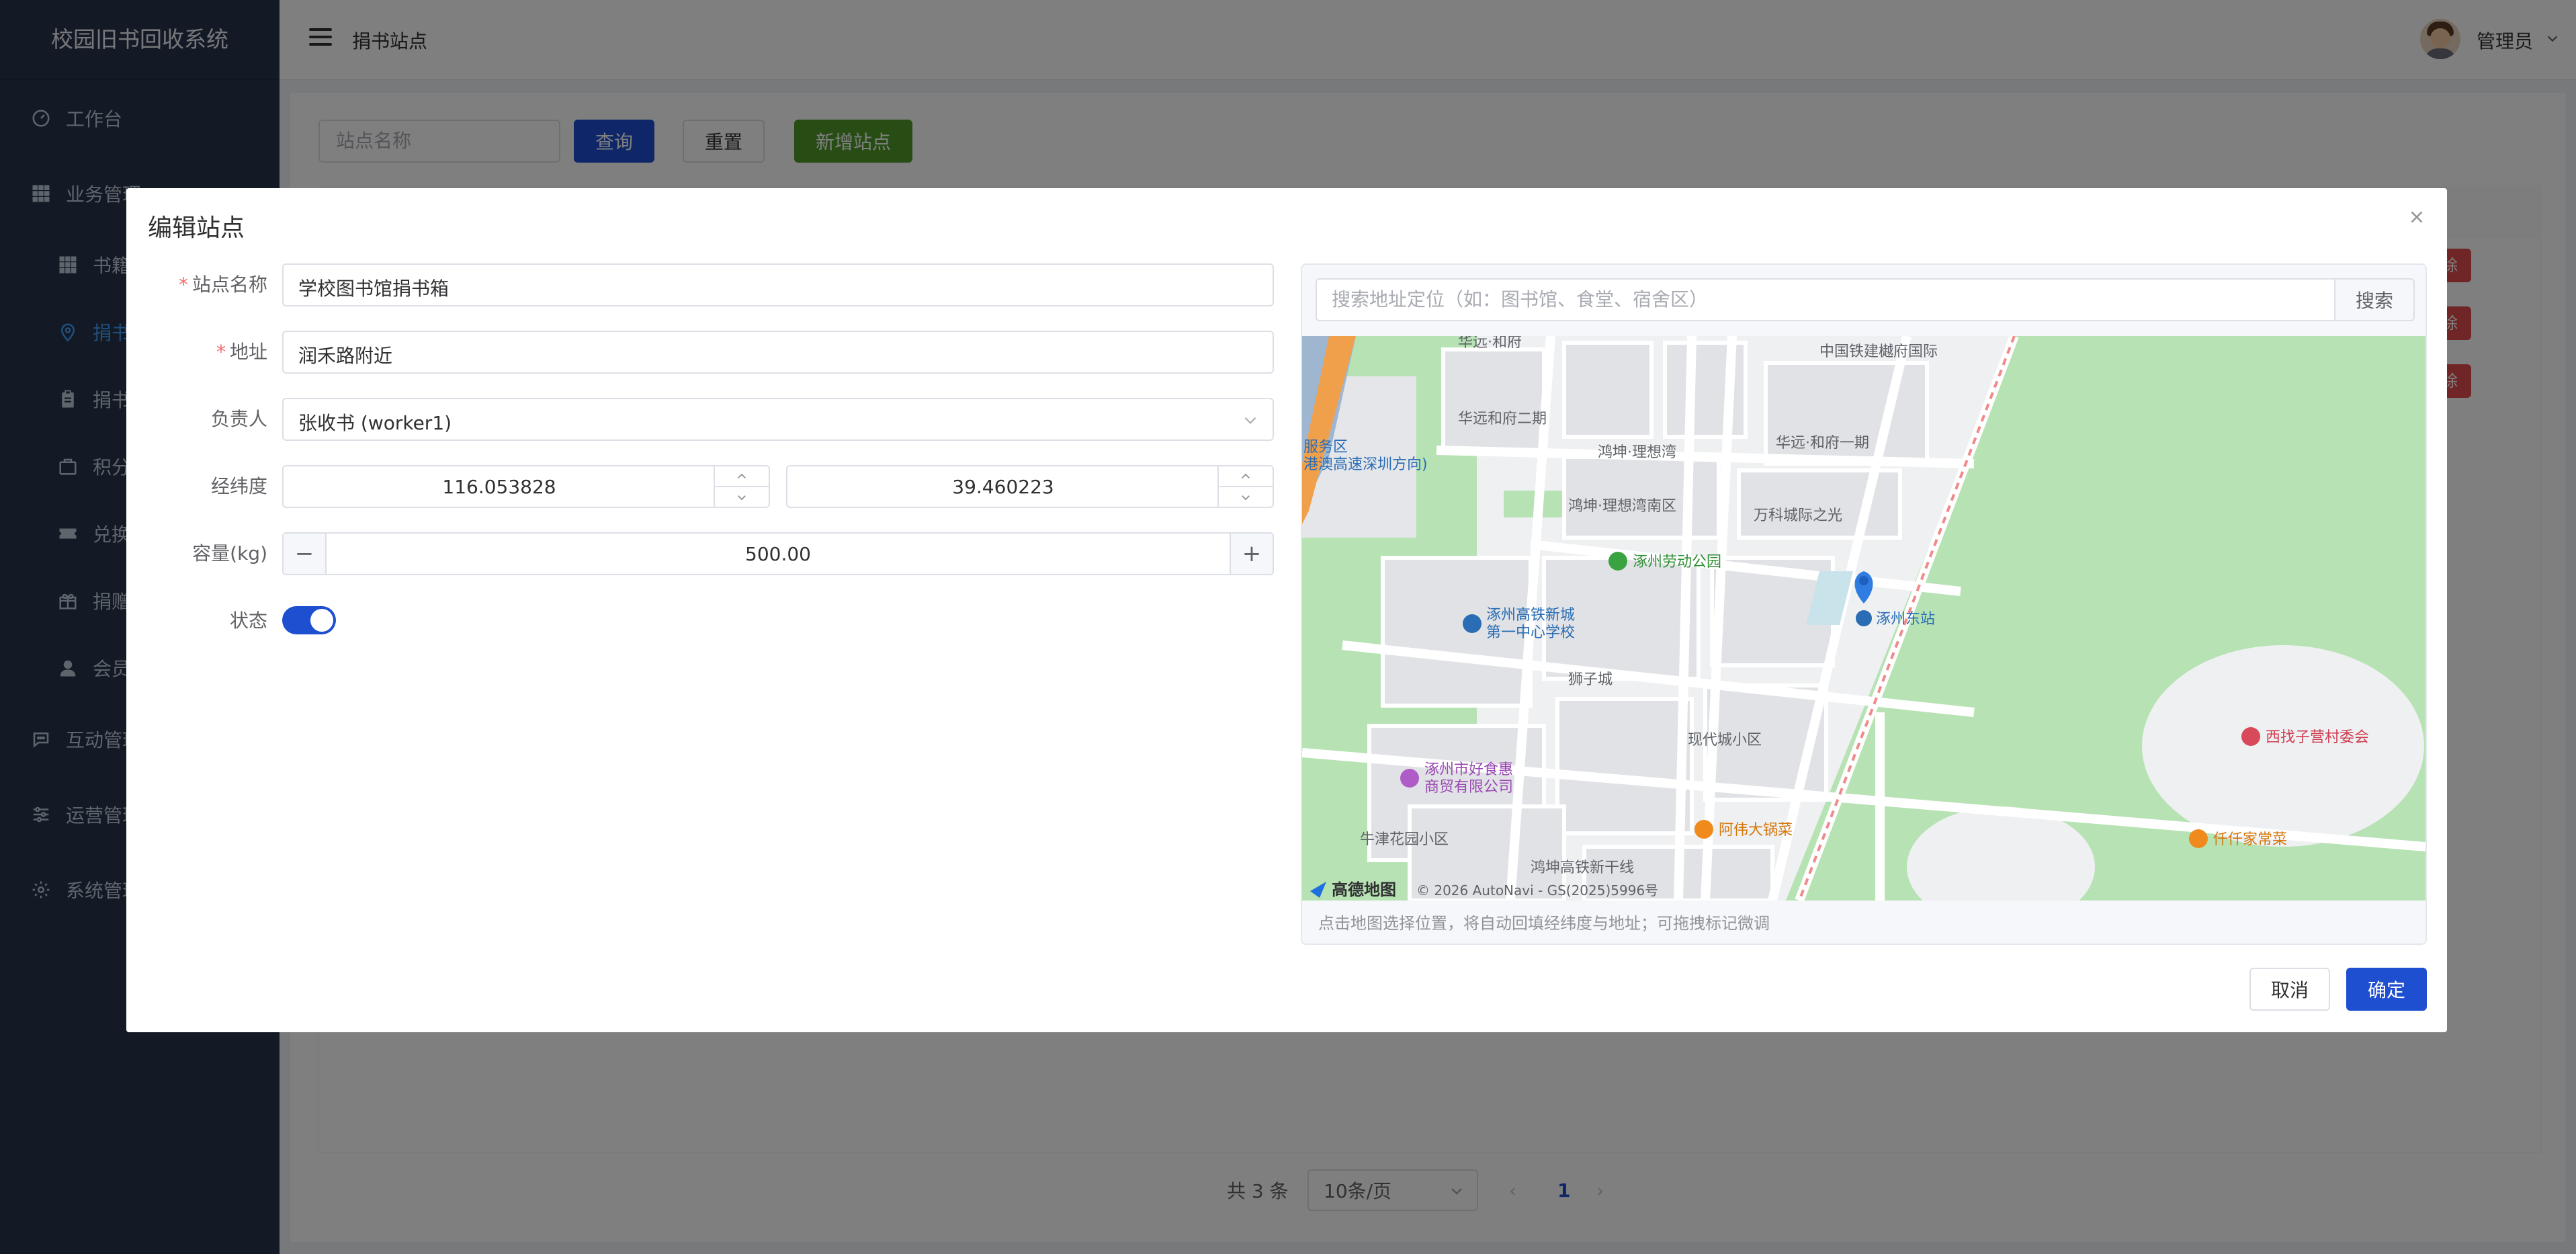 This screenshot has width=2576, height=1254. I want to click on capacity-stepper: − 500.00 +, so click(778, 553).